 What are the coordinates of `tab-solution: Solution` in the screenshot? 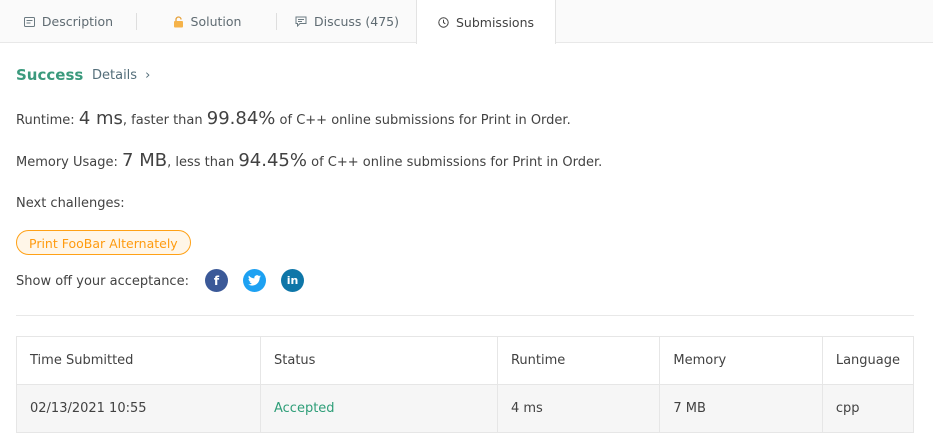 It's located at (207, 21).